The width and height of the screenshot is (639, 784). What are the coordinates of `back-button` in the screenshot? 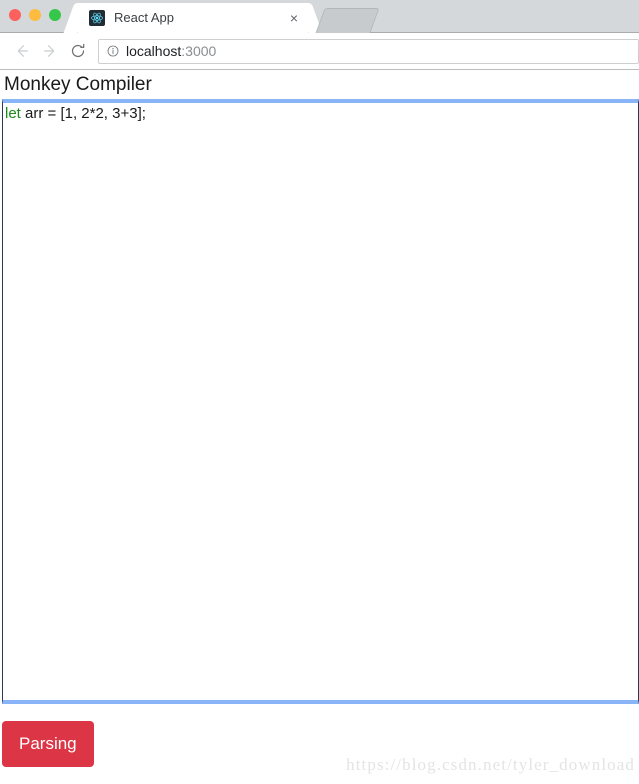 It's located at (22, 51).